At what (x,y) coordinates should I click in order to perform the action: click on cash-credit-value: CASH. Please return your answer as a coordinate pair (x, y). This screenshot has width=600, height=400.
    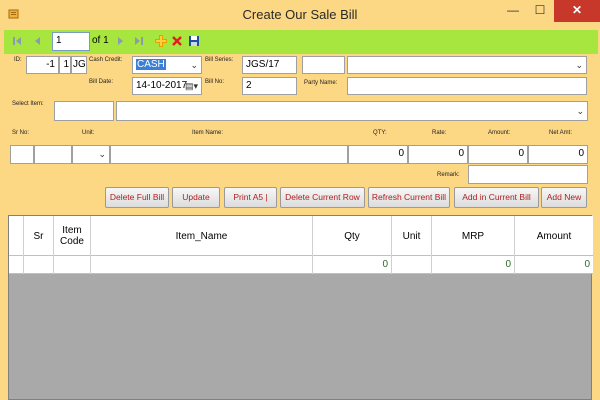
    Looking at the image, I should click on (151, 64).